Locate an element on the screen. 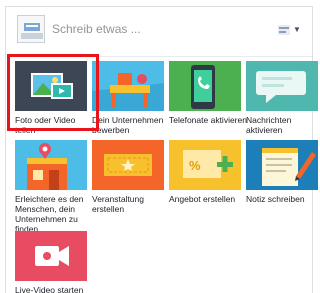  page-flag-icon is located at coordinates (284, 30).